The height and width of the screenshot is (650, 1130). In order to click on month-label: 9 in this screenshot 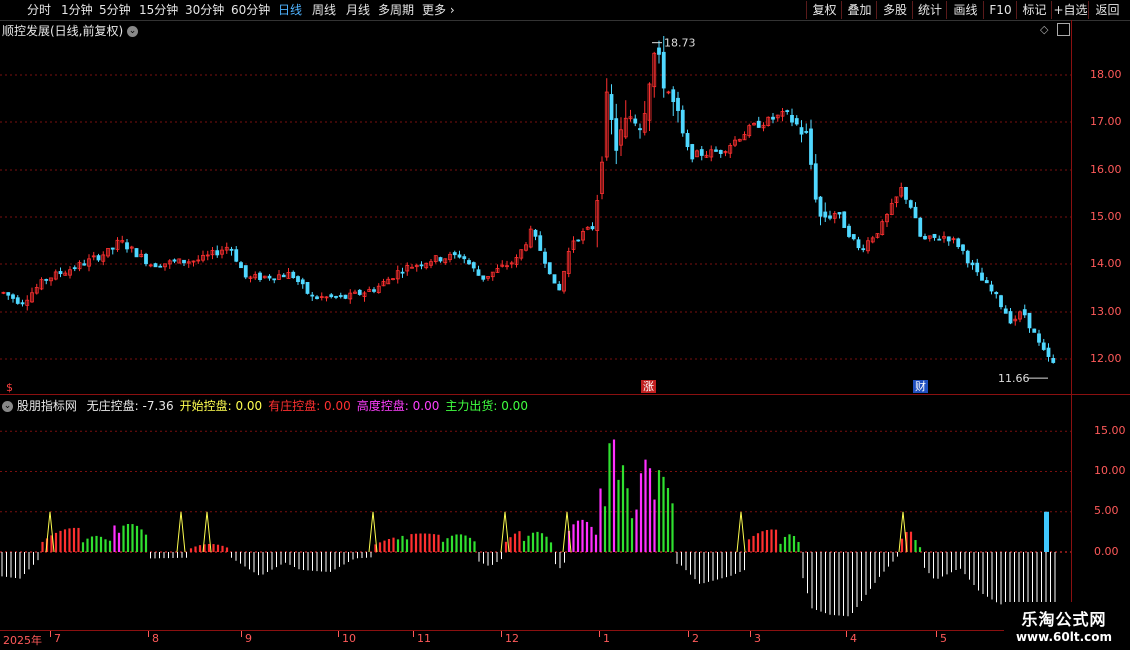, I will do `click(248, 638)`.